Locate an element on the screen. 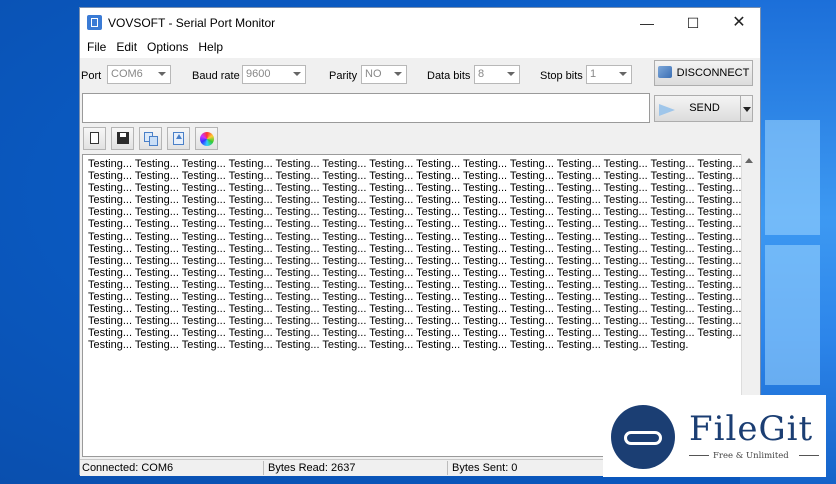 The image size is (836, 484). port-select: COM6 is located at coordinates (139, 74).